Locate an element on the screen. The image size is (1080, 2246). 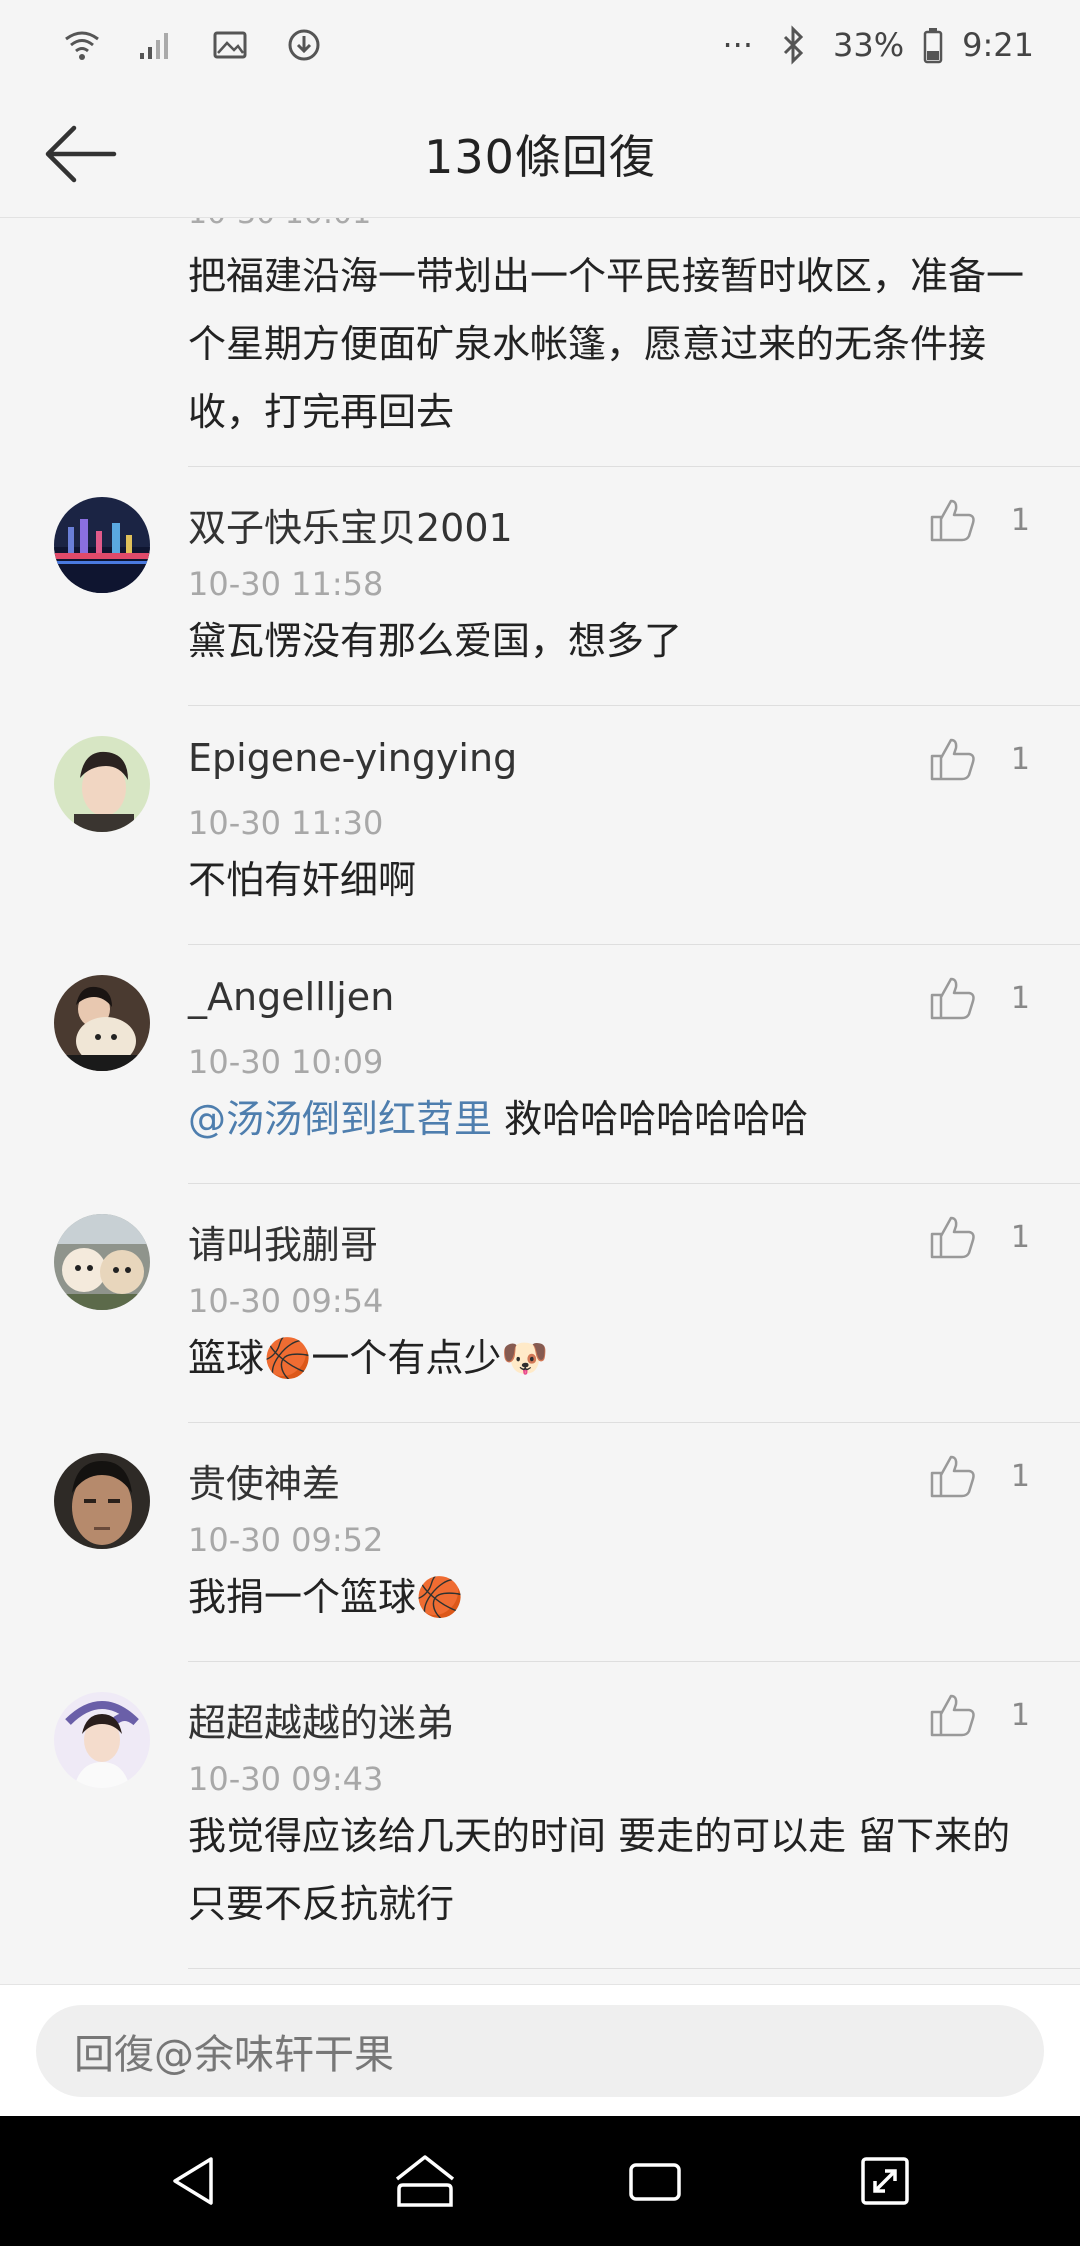
comment-item: 请叫我蒯哥 10-30 09:54 篮球🏀一个有点少🐶 1 is located at coordinates (540, 1303).